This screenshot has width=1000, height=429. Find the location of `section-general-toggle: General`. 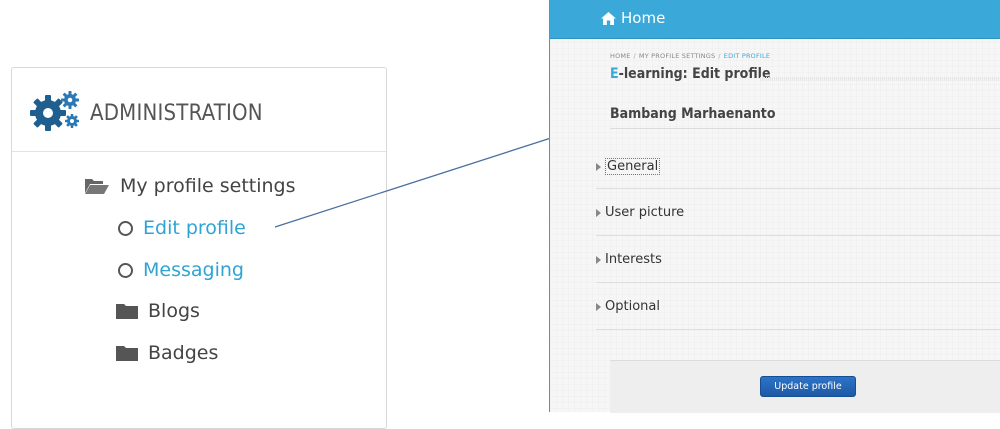

section-general-toggle: General is located at coordinates (628, 166).